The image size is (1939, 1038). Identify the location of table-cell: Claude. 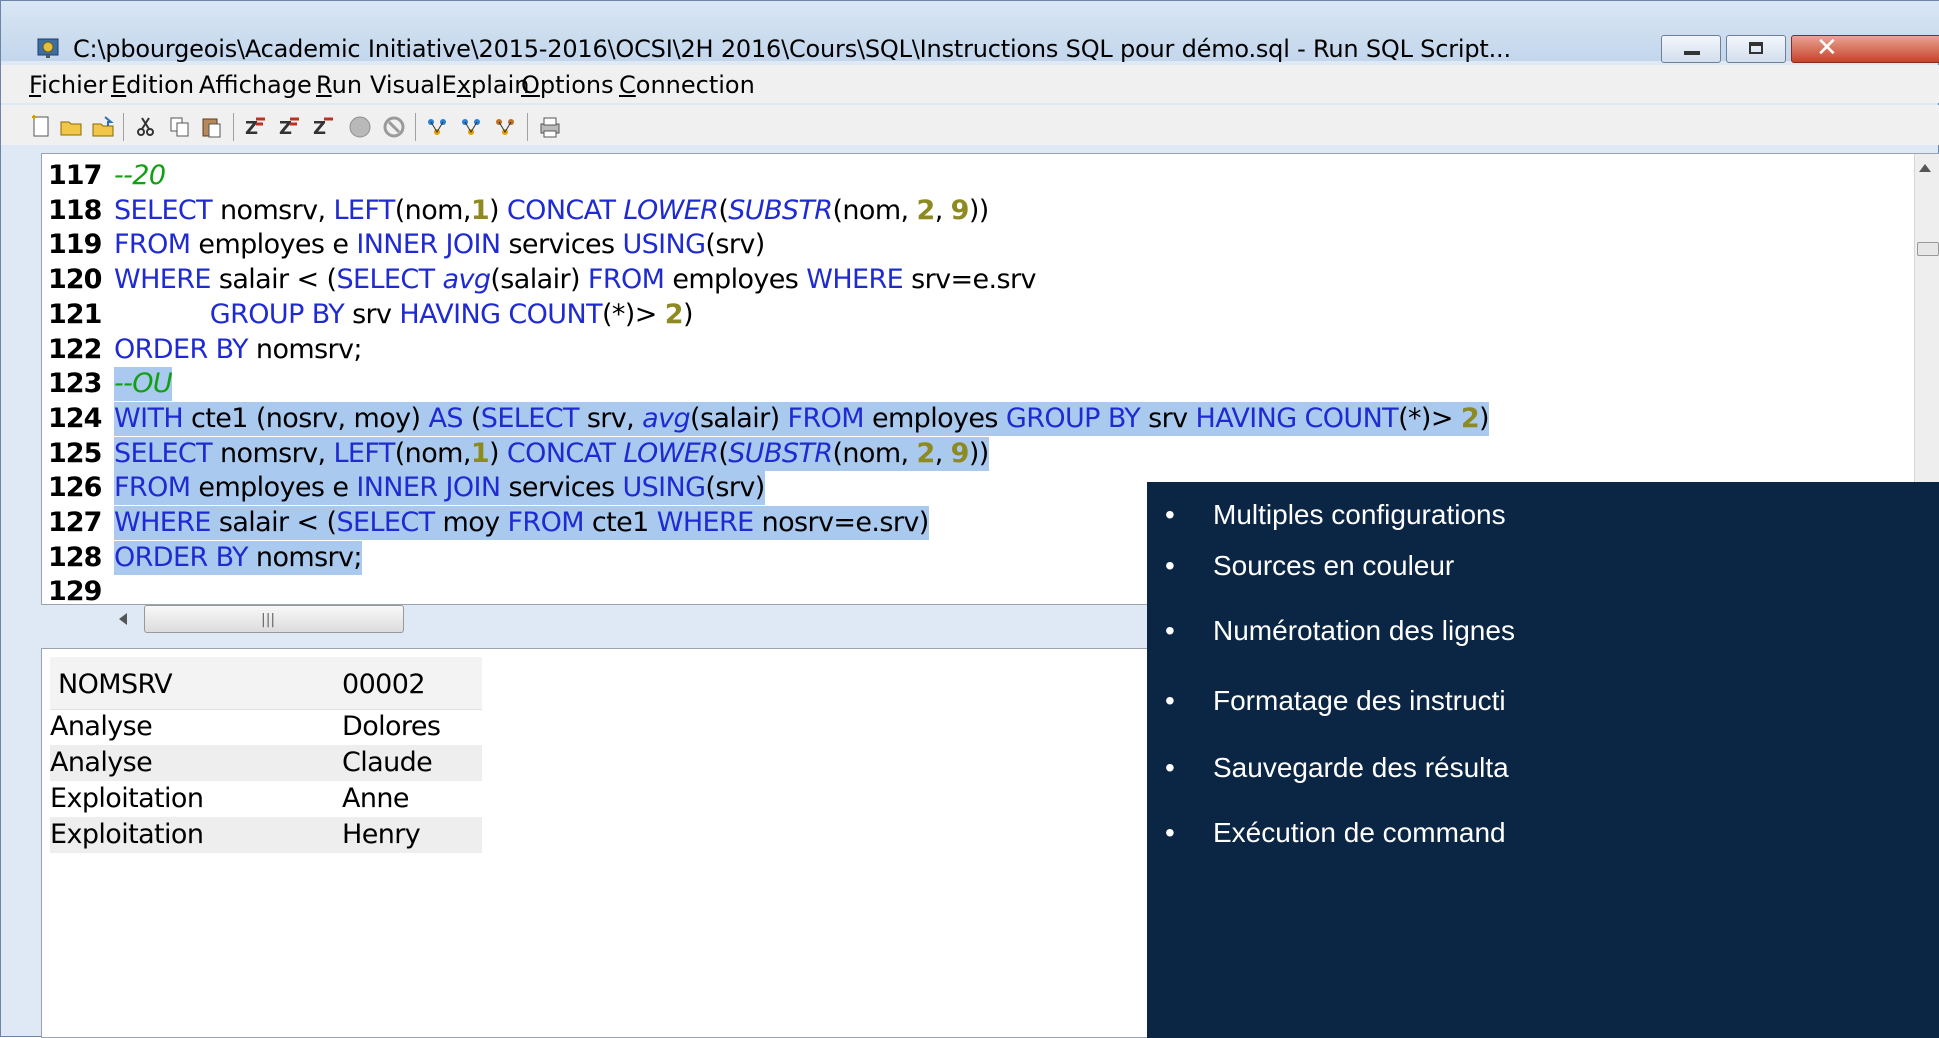
(387, 763).